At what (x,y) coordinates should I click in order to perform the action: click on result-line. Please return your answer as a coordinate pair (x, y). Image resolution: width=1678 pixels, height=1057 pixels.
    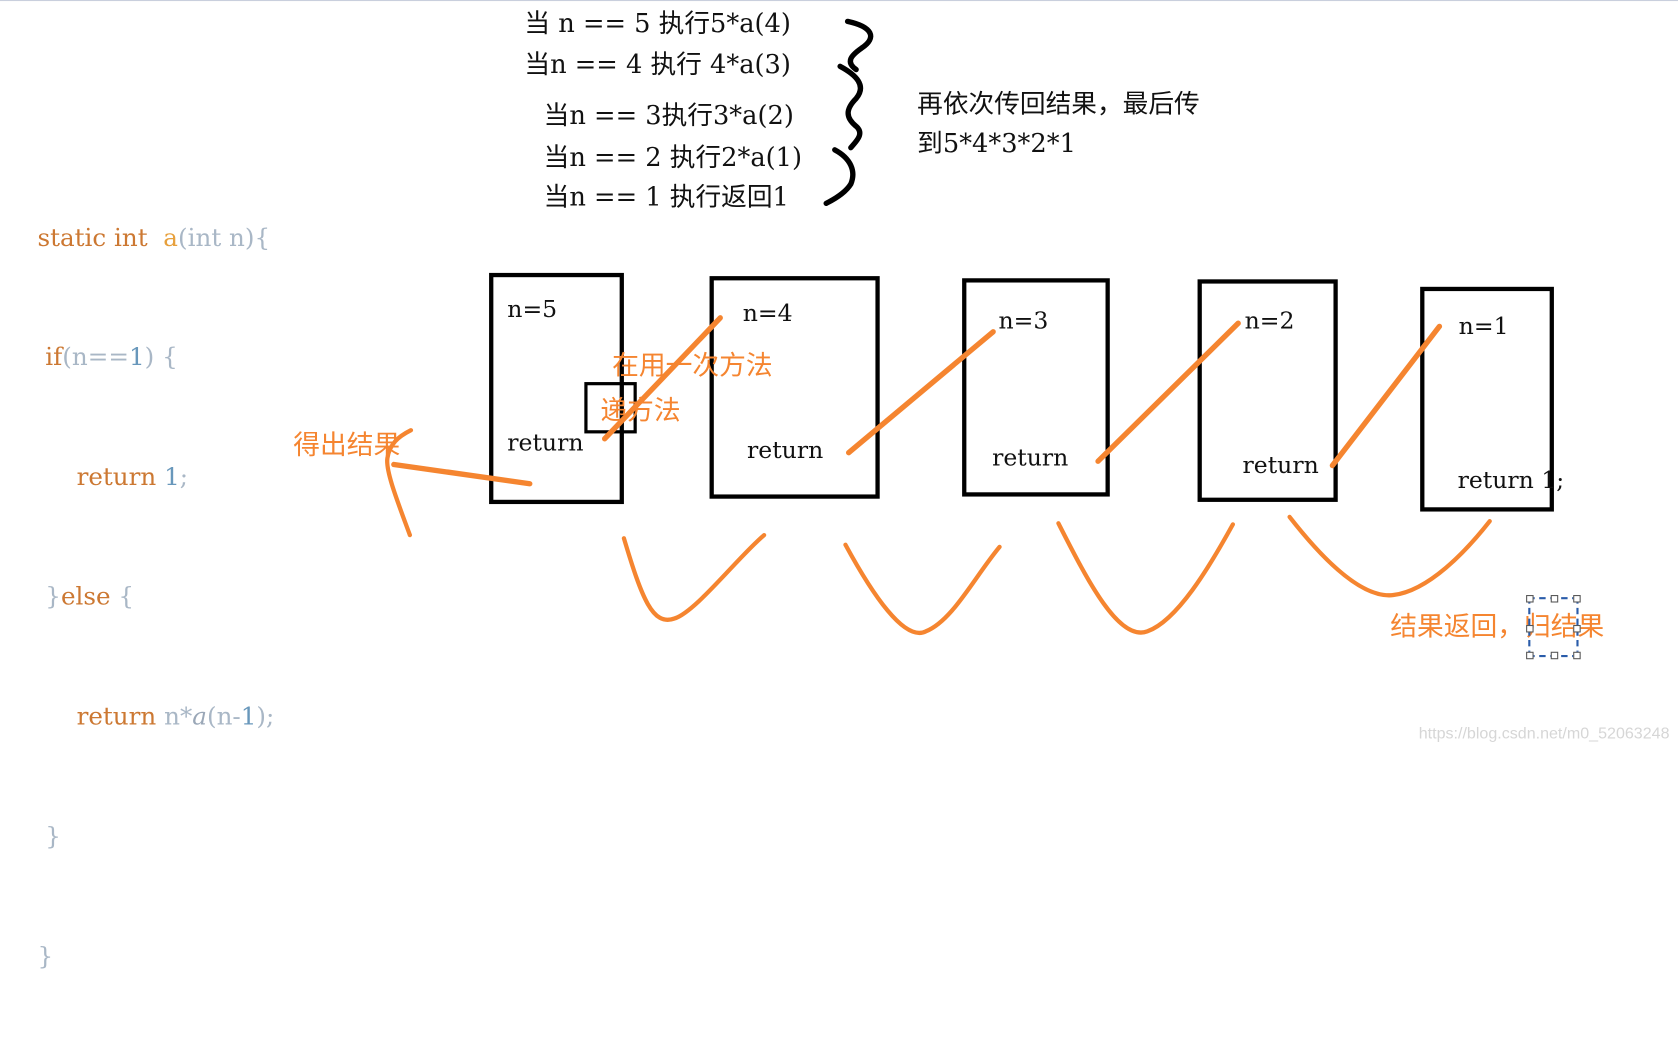
    Looking at the image, I should click on (462, 474).